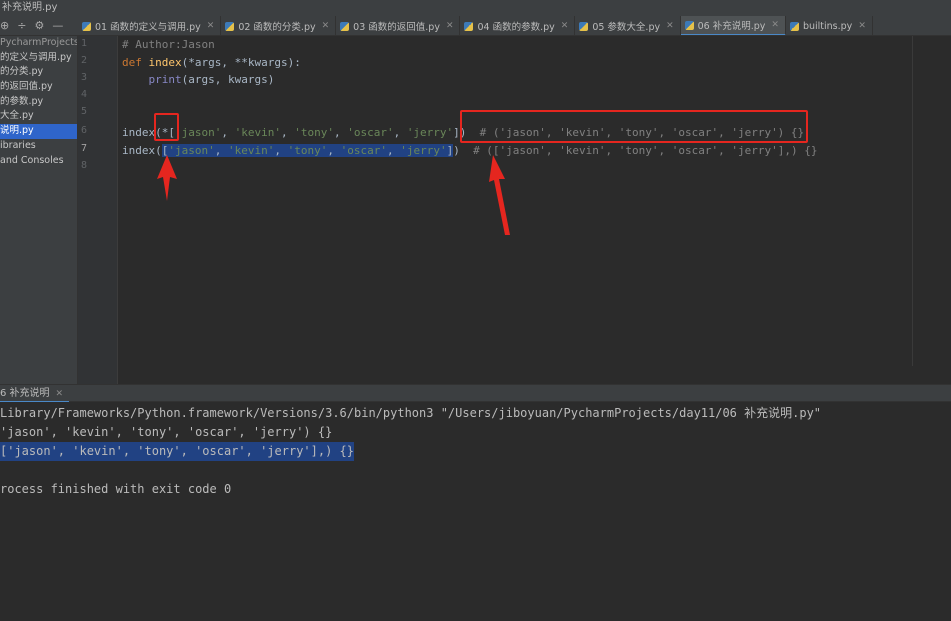  What do you see at coordinates (83, 111) in the screenshot?
I see `line-number: 5` at bounding box center [83, 111].